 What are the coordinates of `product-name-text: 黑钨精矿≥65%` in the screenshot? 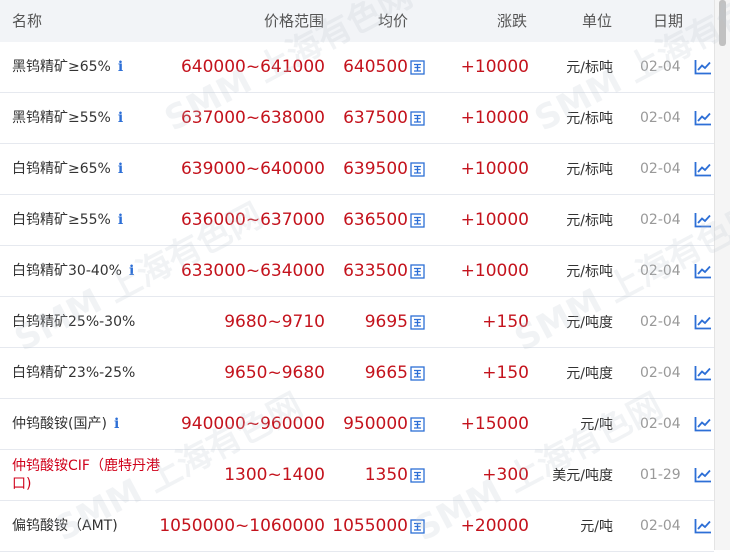 It's located at (61, 67).